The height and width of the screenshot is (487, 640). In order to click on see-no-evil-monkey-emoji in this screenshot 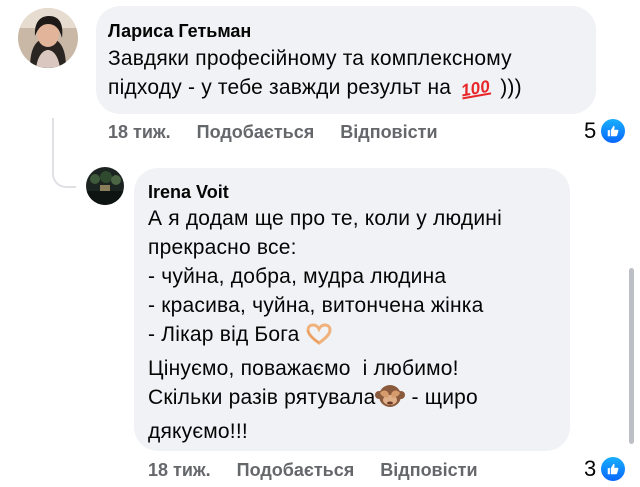, I will do `click(390, 400)`.